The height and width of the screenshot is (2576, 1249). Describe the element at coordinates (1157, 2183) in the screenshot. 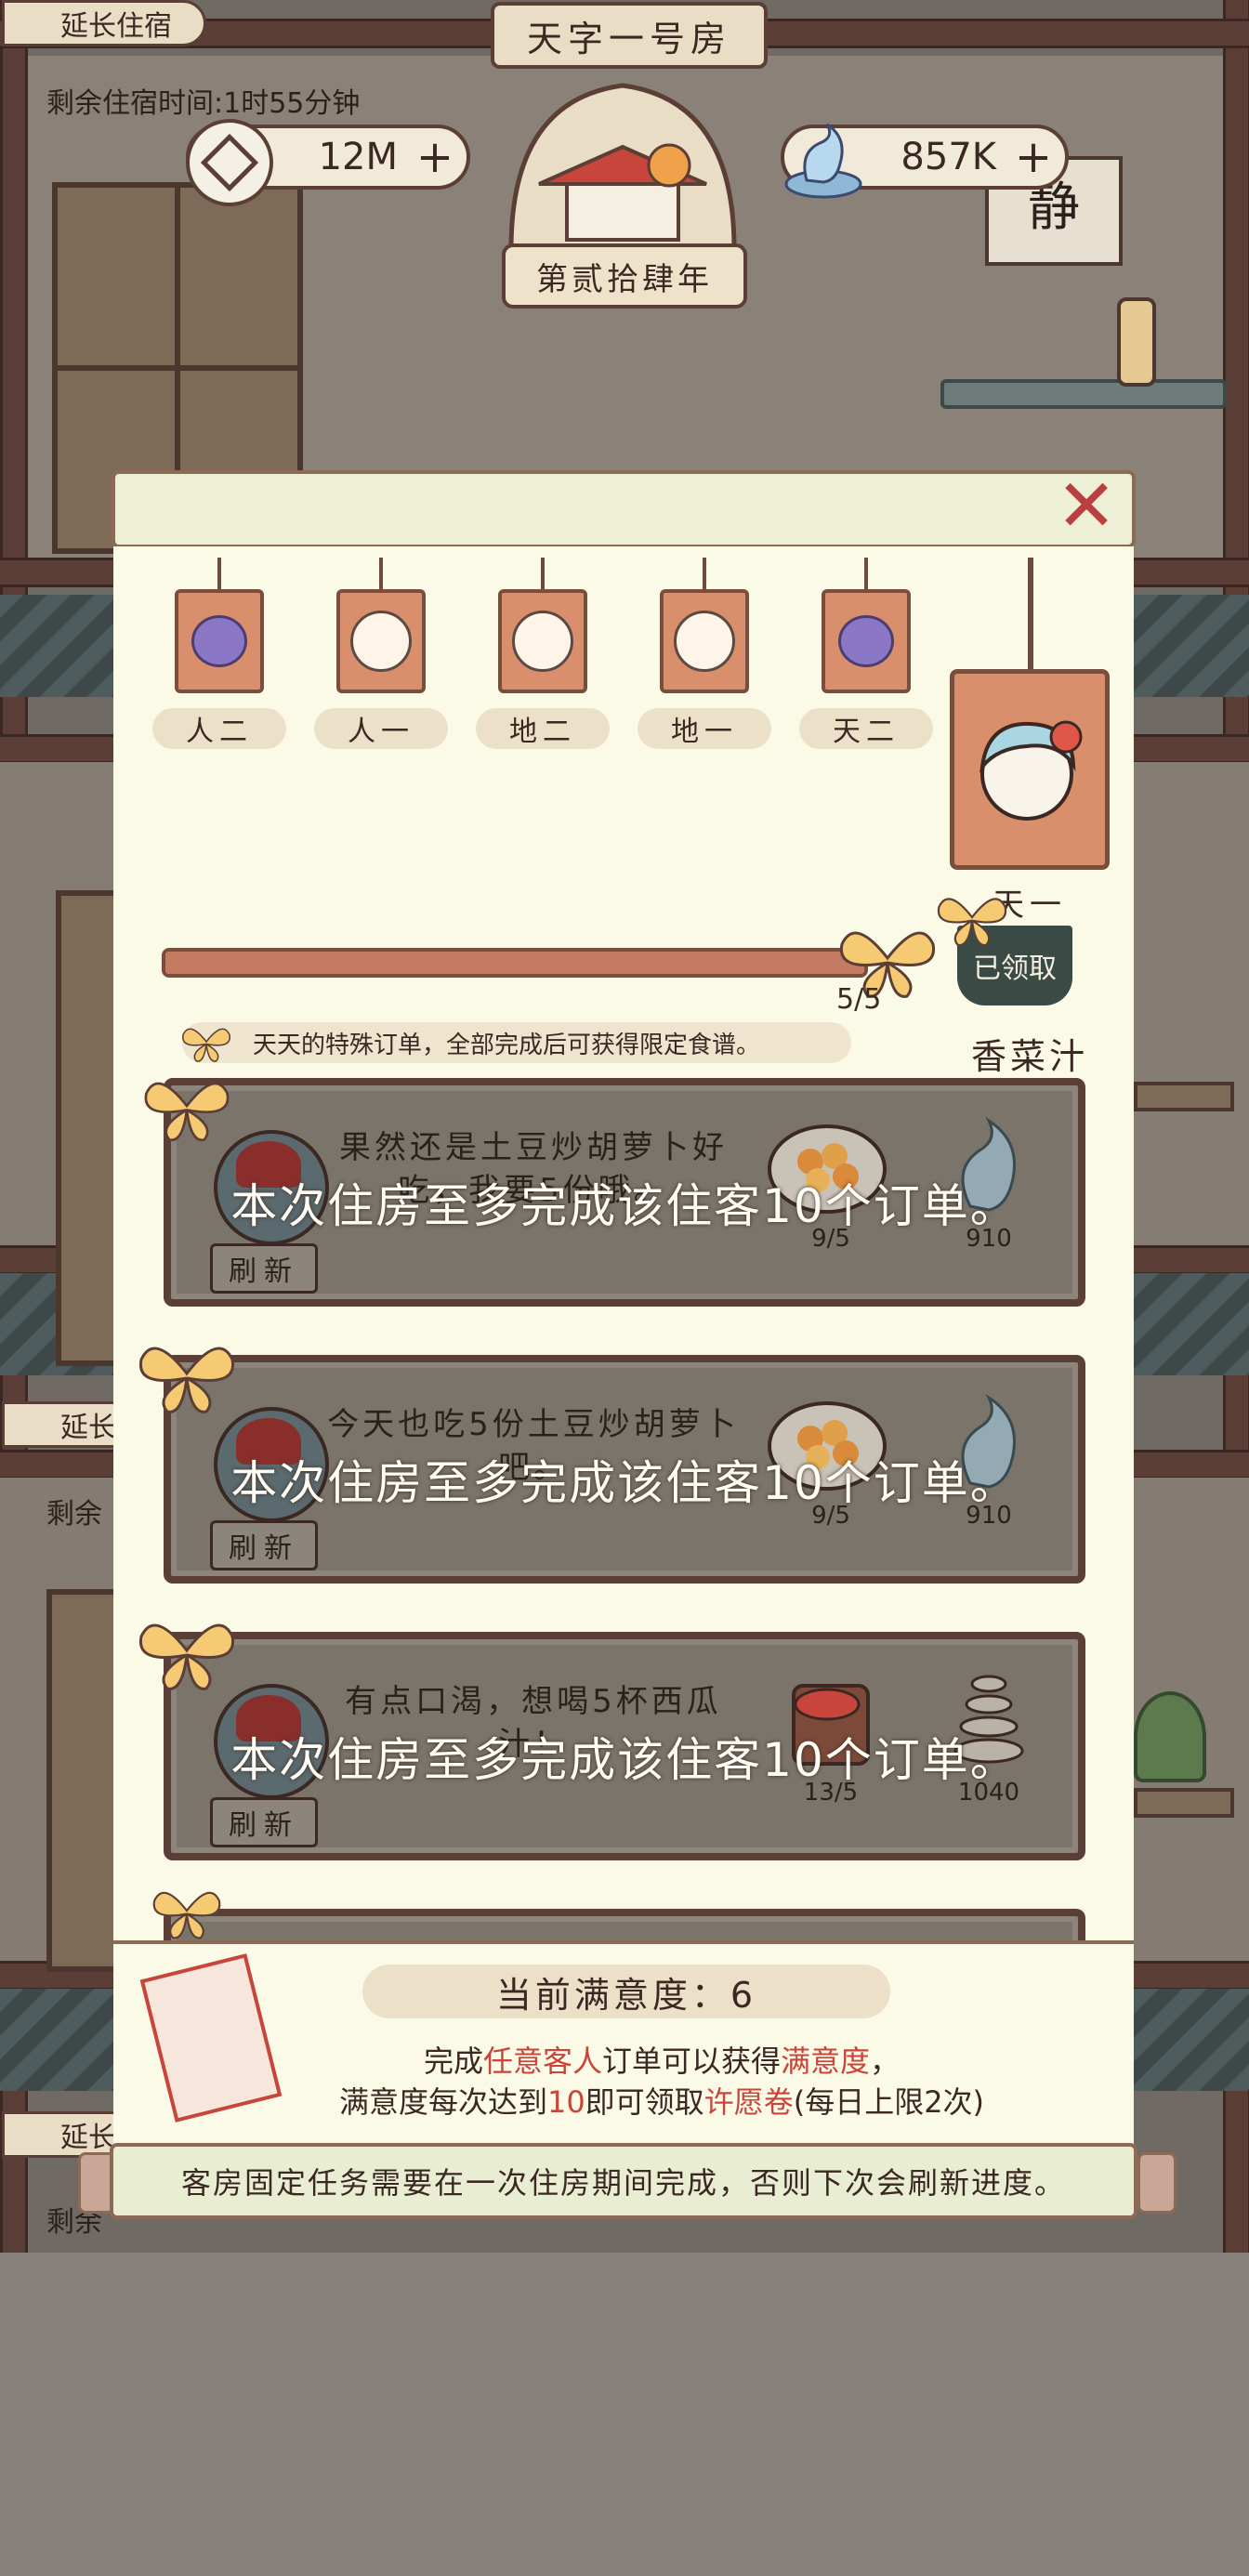

I see `scroll-end` at that location.